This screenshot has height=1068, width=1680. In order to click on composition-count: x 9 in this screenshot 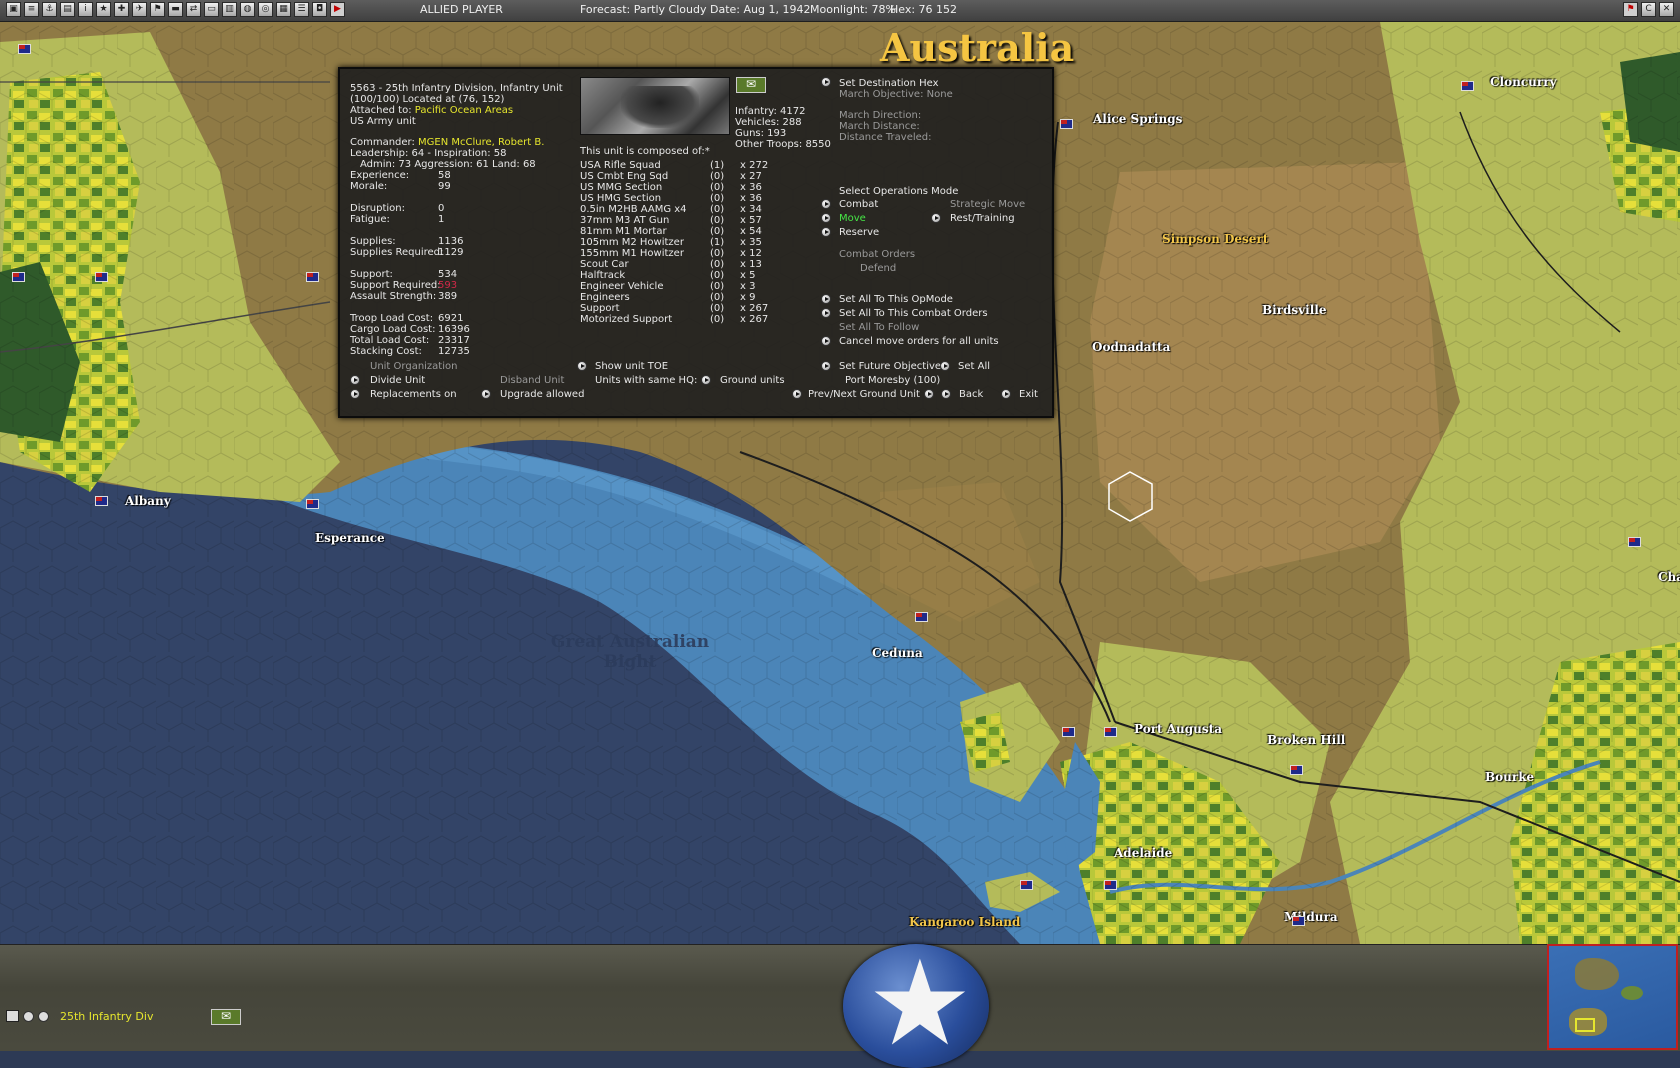, I will do `click(748, 297)`.